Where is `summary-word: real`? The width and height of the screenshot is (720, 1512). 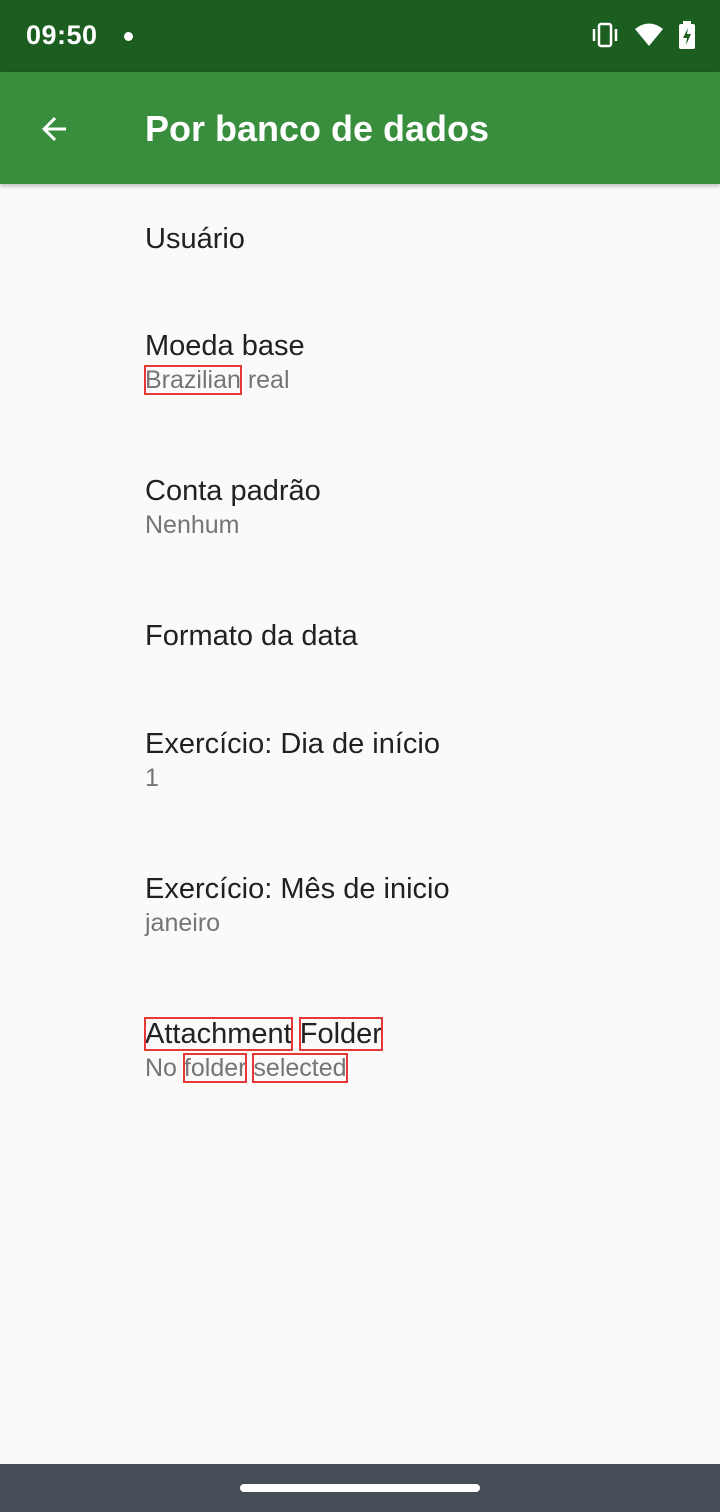
summary-word: real is located at coordinates (268, 380).